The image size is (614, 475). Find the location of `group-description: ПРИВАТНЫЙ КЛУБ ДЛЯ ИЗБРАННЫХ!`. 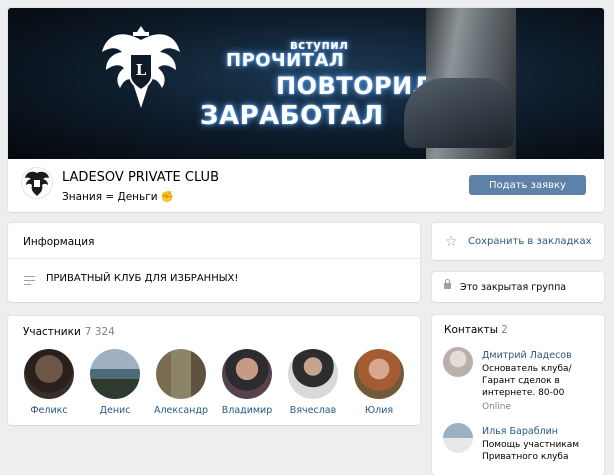

group-description: ПРИВАТНЫЙ КЛУБ ДЛЯ ИЗБРАННЫХ! is located at coordinates (142, 278).